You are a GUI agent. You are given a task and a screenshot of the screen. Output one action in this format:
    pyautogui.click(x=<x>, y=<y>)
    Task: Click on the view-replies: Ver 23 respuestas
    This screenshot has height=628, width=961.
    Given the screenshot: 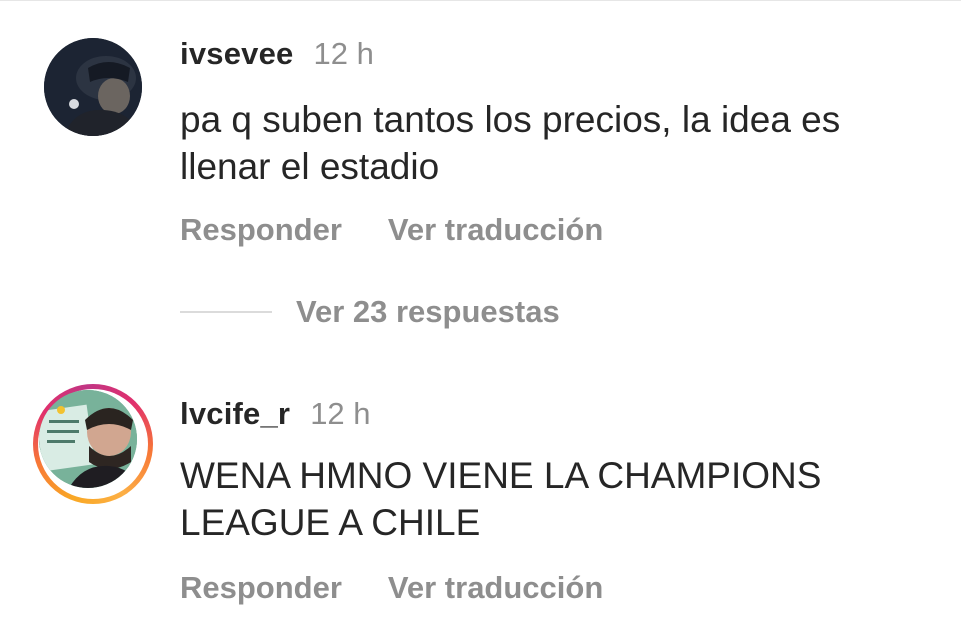 What is the action you would take?
    pyautogui.click(x=370, y=312)
    